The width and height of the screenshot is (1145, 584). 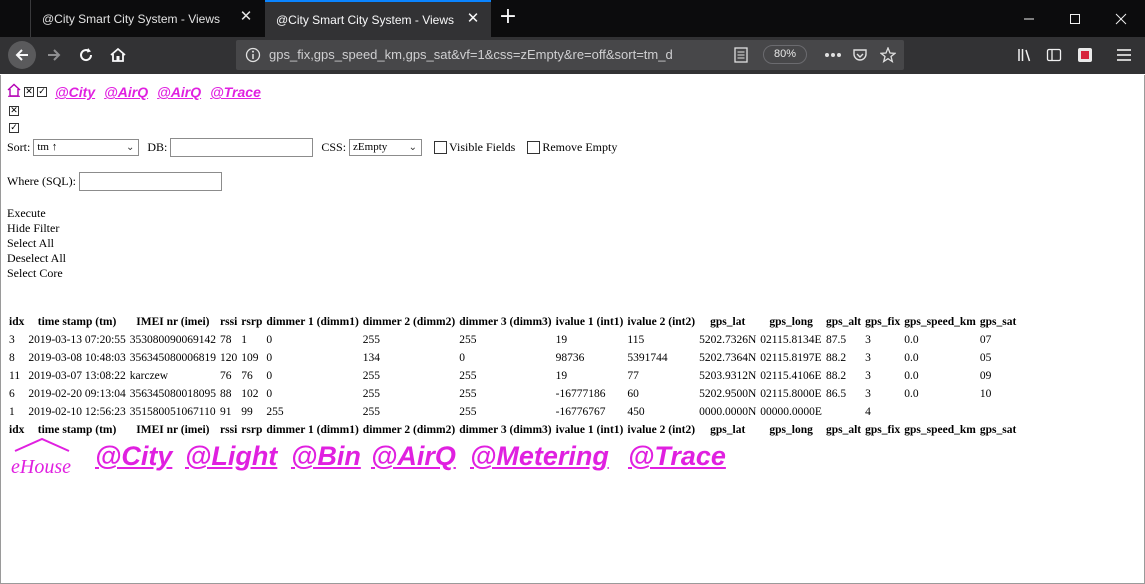 What do you see at coordinates (133, 456) in the screenshot?
I see `city-logo-link: @City` at bounding box center [133, 456].